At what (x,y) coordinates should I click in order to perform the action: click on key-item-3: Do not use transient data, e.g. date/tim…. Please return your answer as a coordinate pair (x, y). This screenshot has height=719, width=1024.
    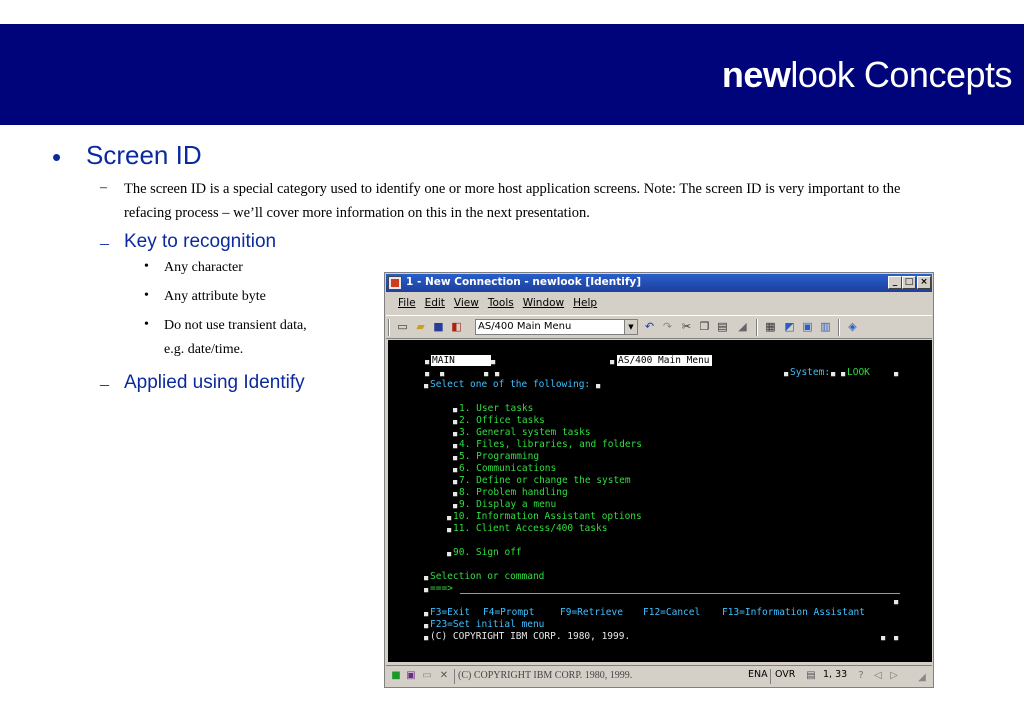
    Looking at the image, I should click on (235, 337).